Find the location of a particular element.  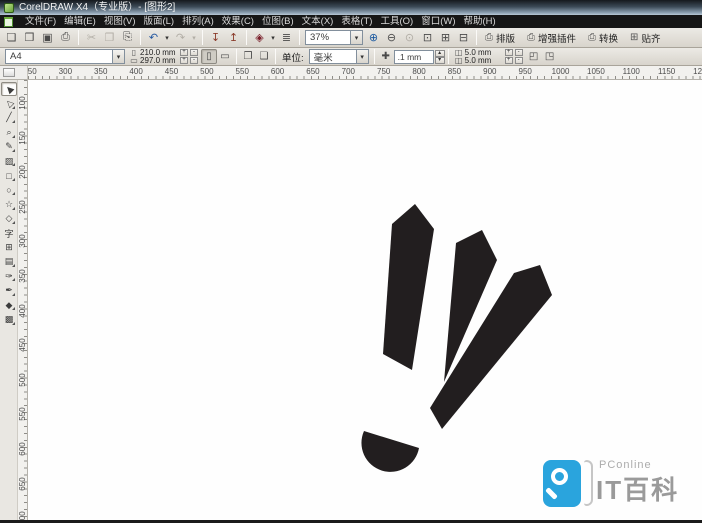

plugins-button: ⎙ 增强插件 is located at coordinates (551, 38).